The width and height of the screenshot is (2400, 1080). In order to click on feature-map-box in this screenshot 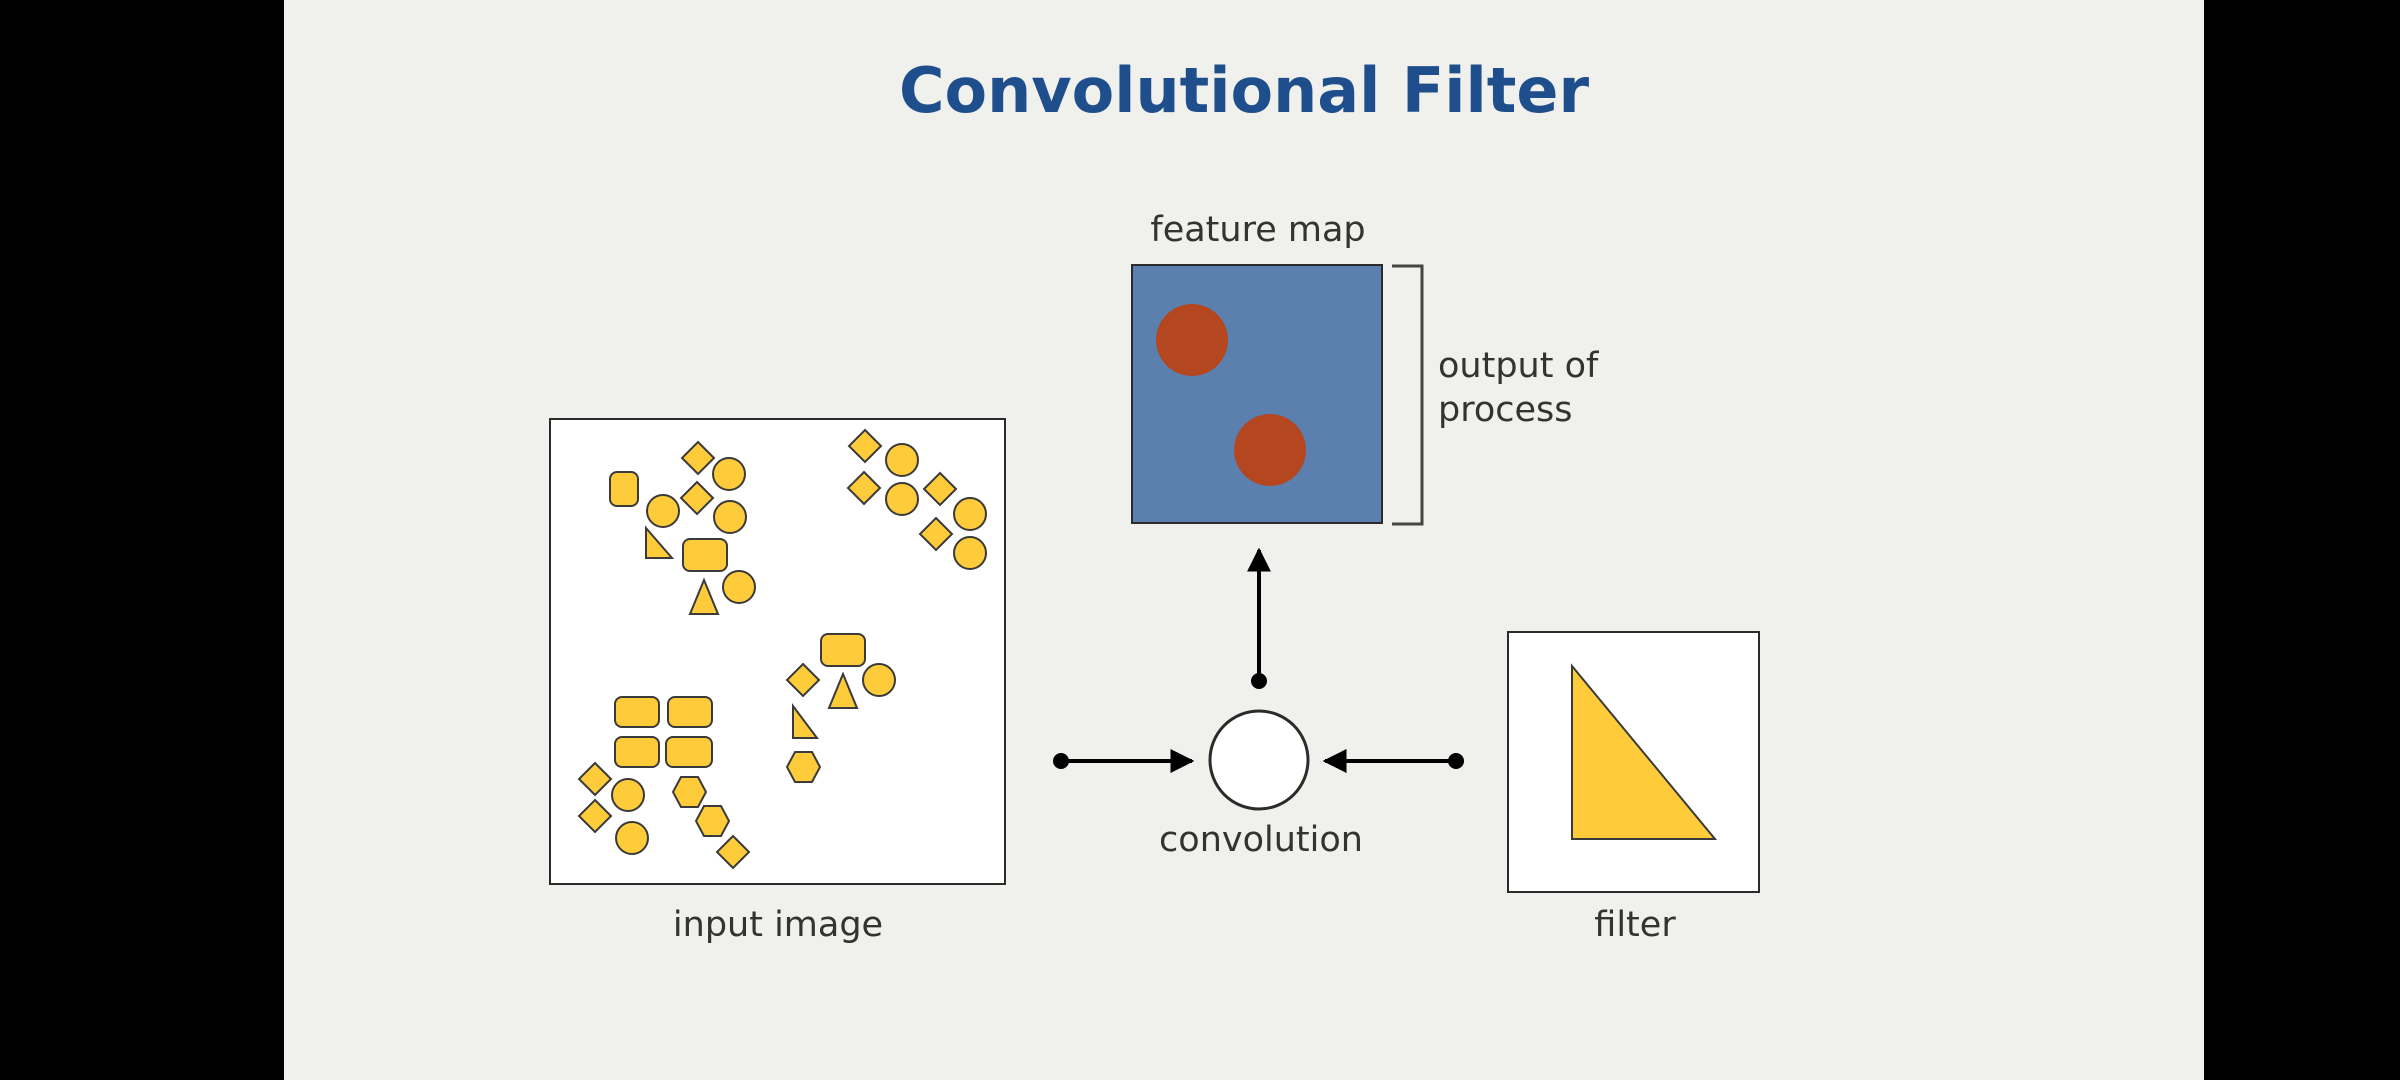, I will do `click(1257, 394)`.